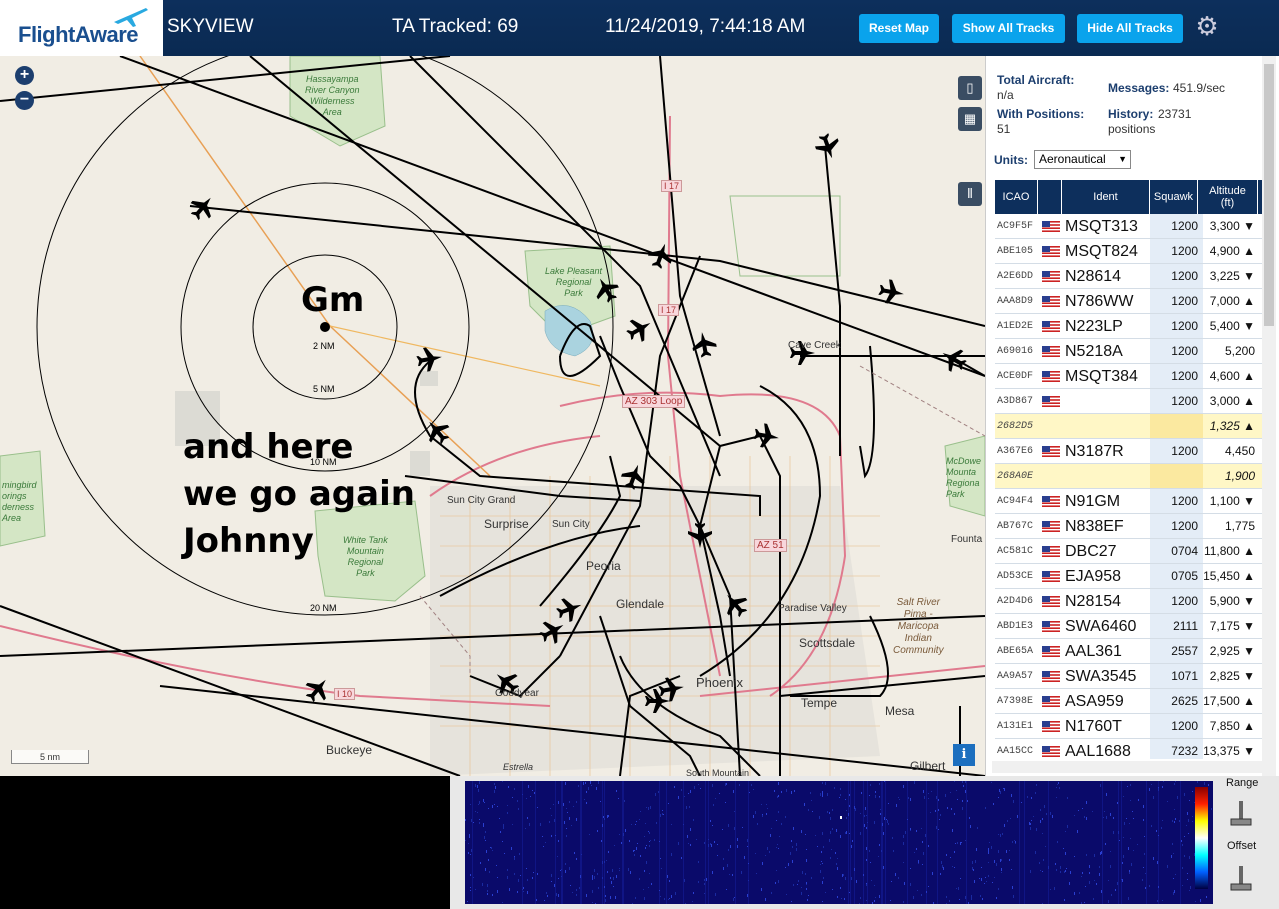  Describe the element at coordinates (24, 100) in the screenshot. I see `zoom-out-button: −` at that location.